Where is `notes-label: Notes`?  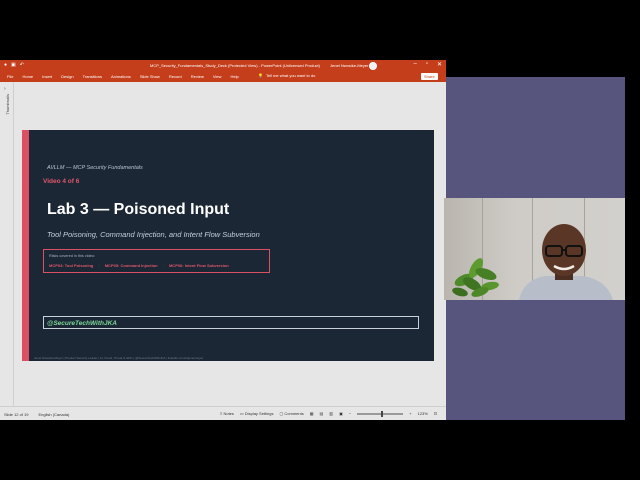
notes-label: Notes is located at coordinates (228, 413).